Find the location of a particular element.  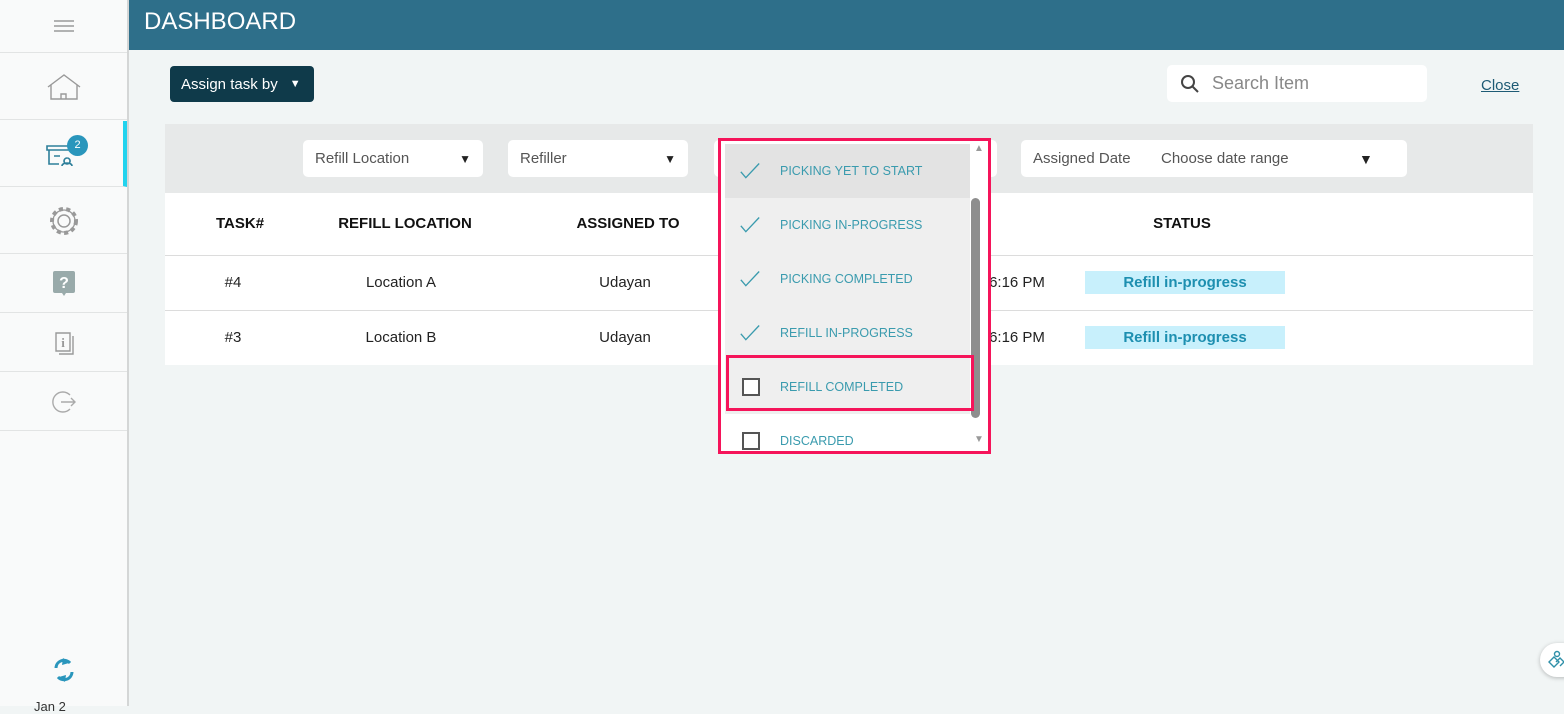

status-option: PICKING COMPLETED is located at coordinates (847, 279).